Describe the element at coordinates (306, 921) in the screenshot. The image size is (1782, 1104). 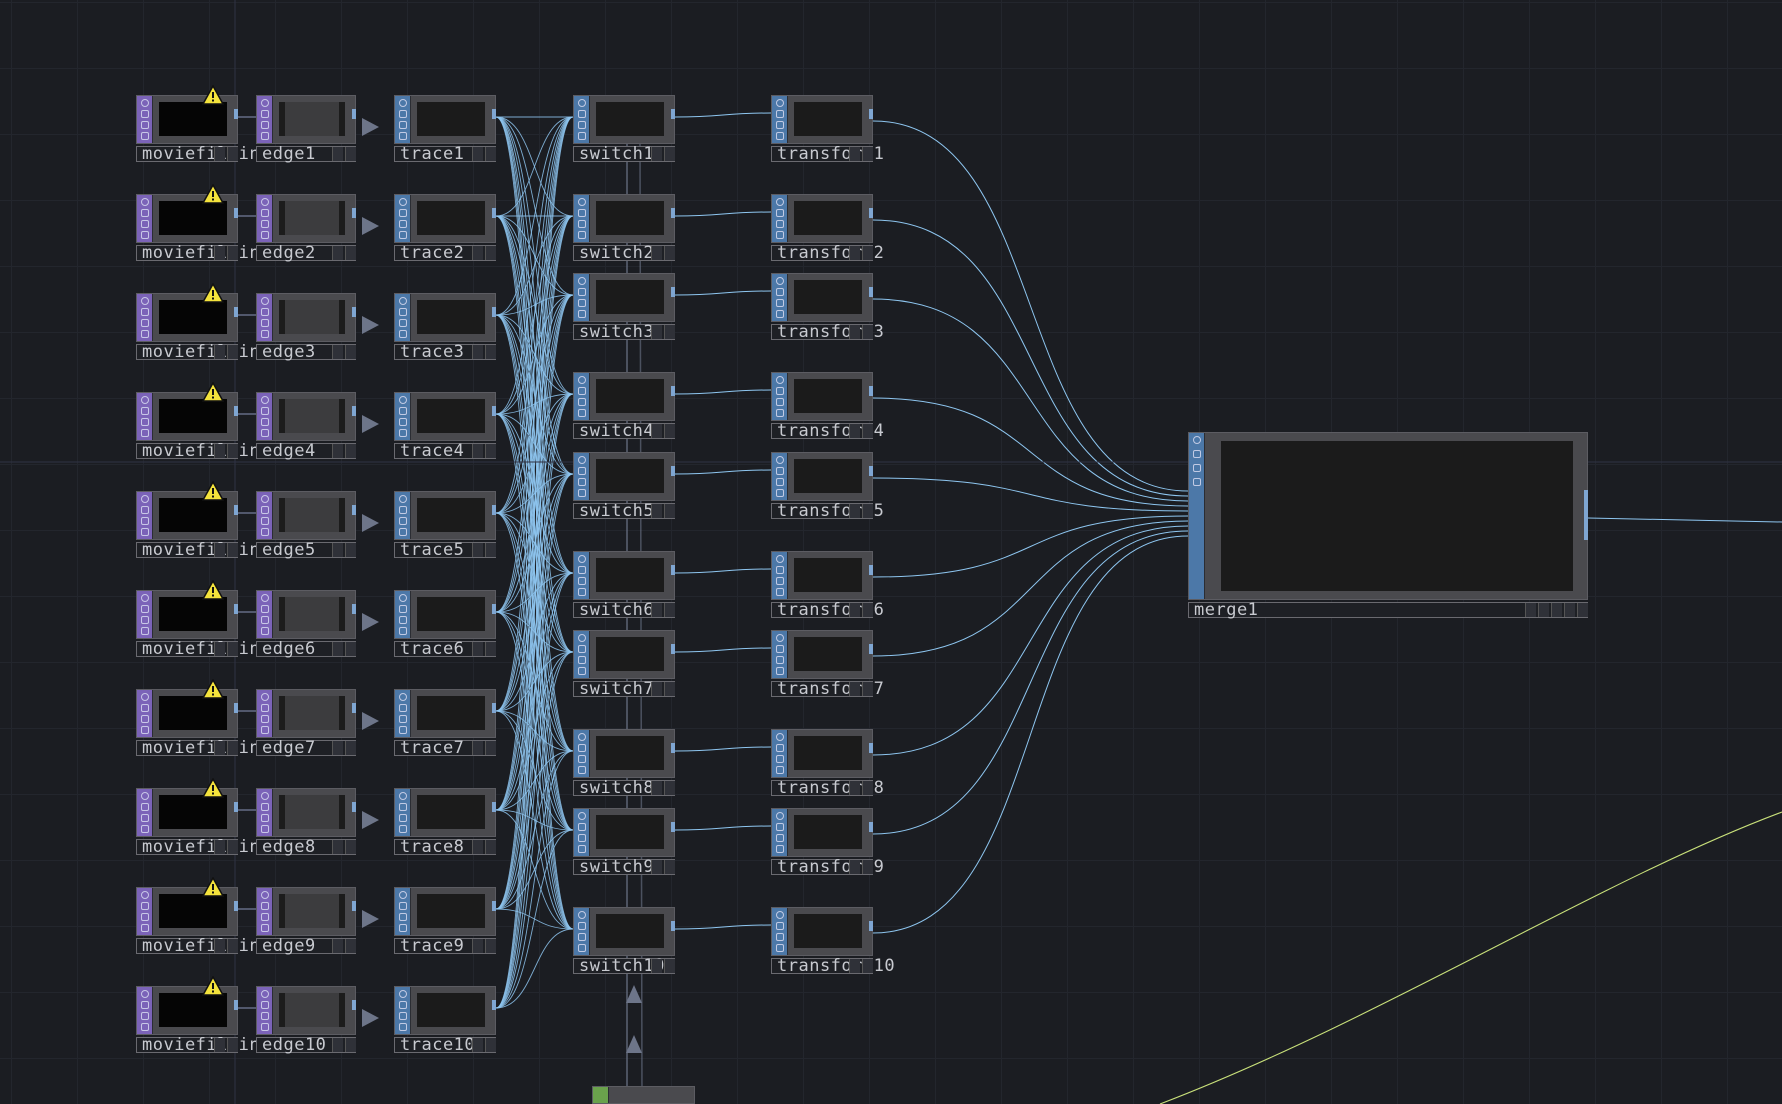
I see `edge-node: edge9` at that location.